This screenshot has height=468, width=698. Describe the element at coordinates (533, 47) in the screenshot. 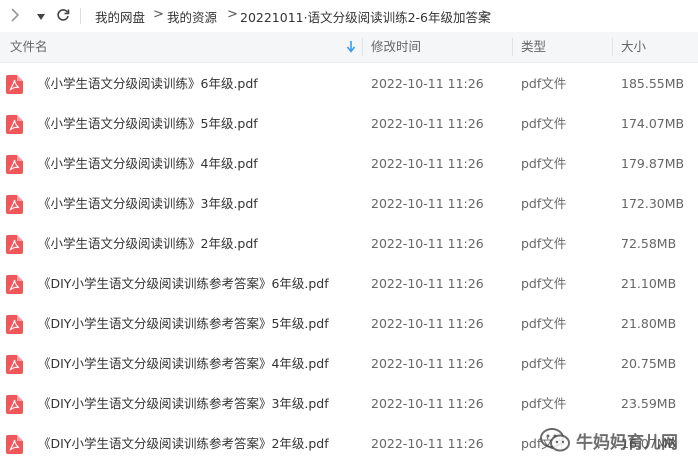

I see `column-header-type: 类型` at that location.